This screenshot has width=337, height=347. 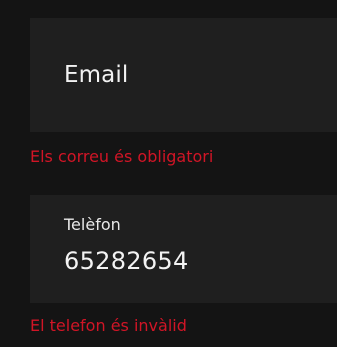 What do you see at coordinates (108, 325) in the screenshot?
I see `phone-error-message: El telefon és invàlid` at bounding box center [108, 325].